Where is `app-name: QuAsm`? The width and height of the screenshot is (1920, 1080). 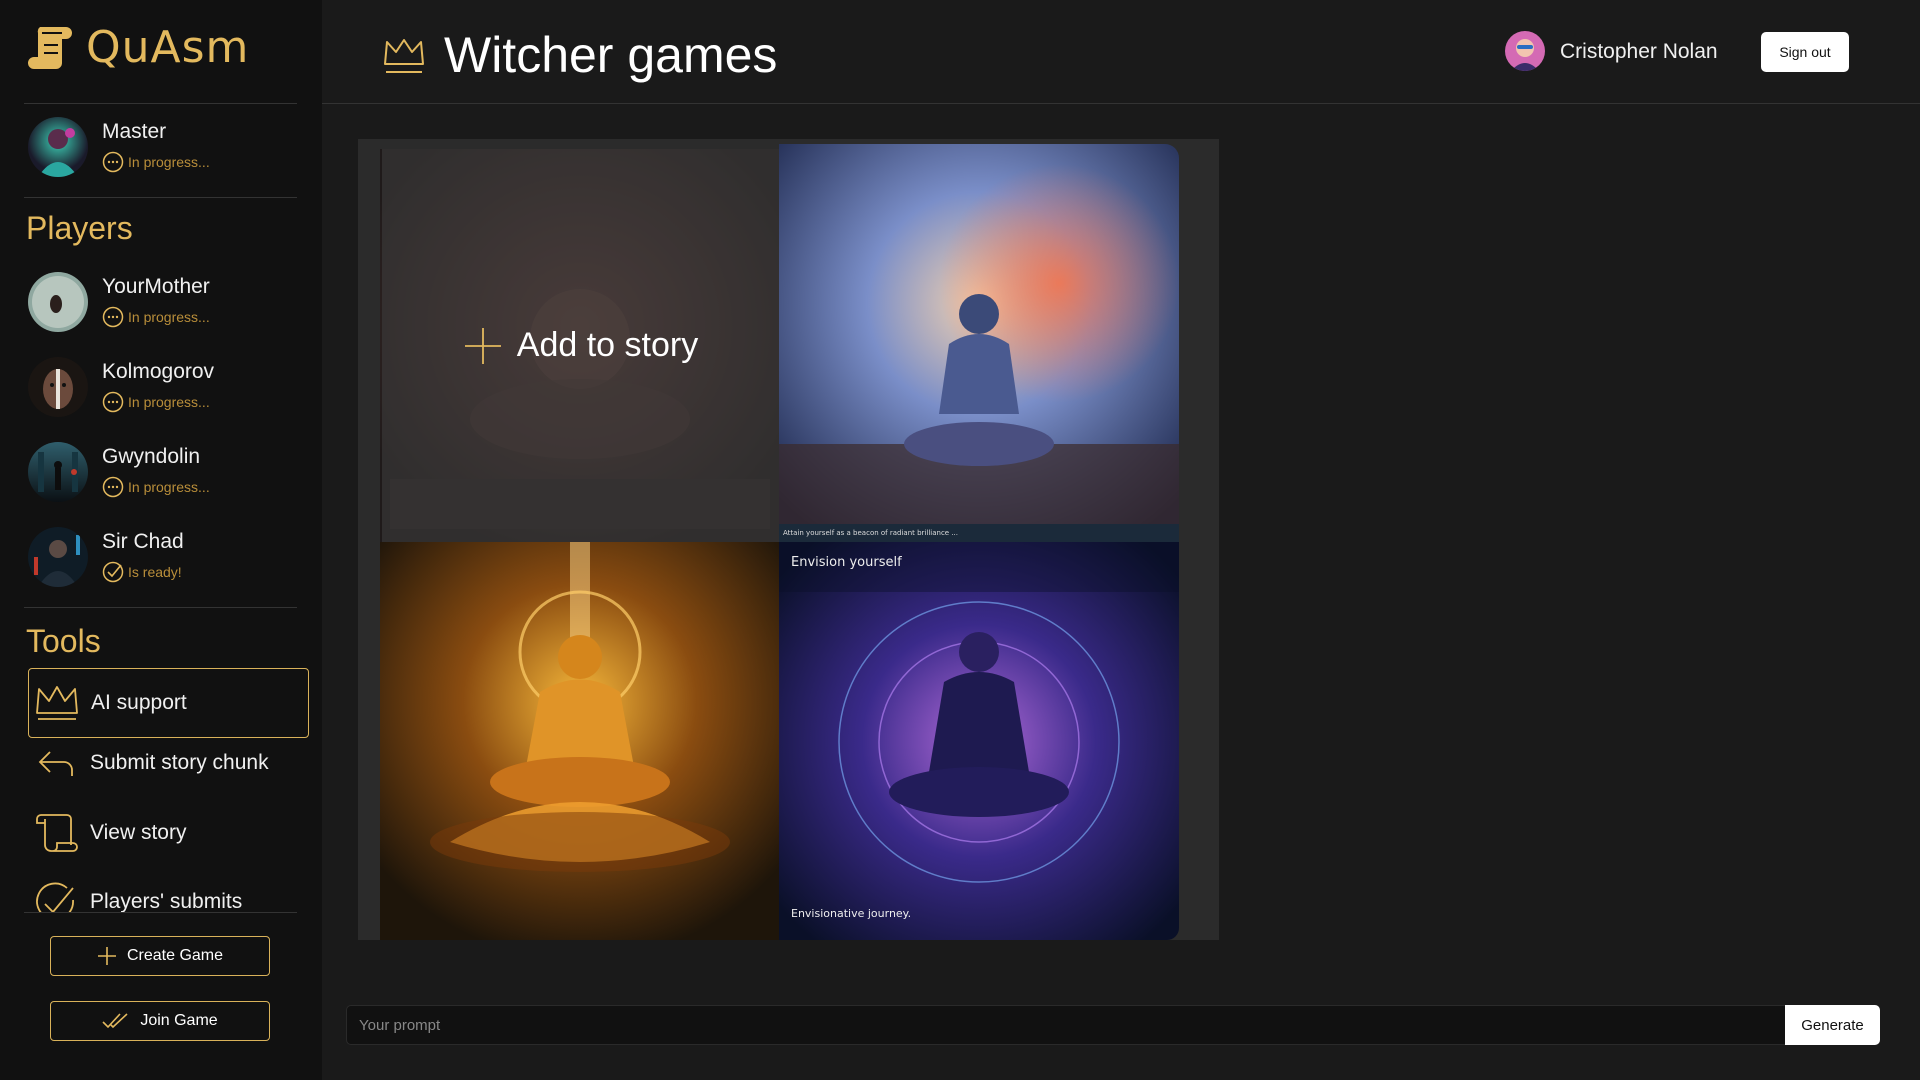 app-name: QuAsm is located at coordinates (168, 47).